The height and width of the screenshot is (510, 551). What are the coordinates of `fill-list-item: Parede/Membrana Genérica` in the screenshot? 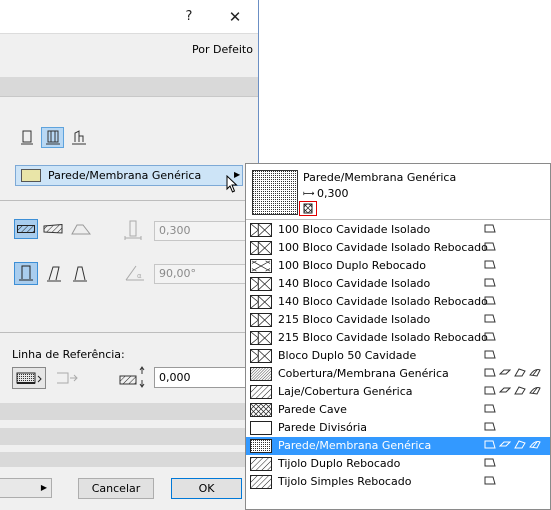 It's located at (398, 446).